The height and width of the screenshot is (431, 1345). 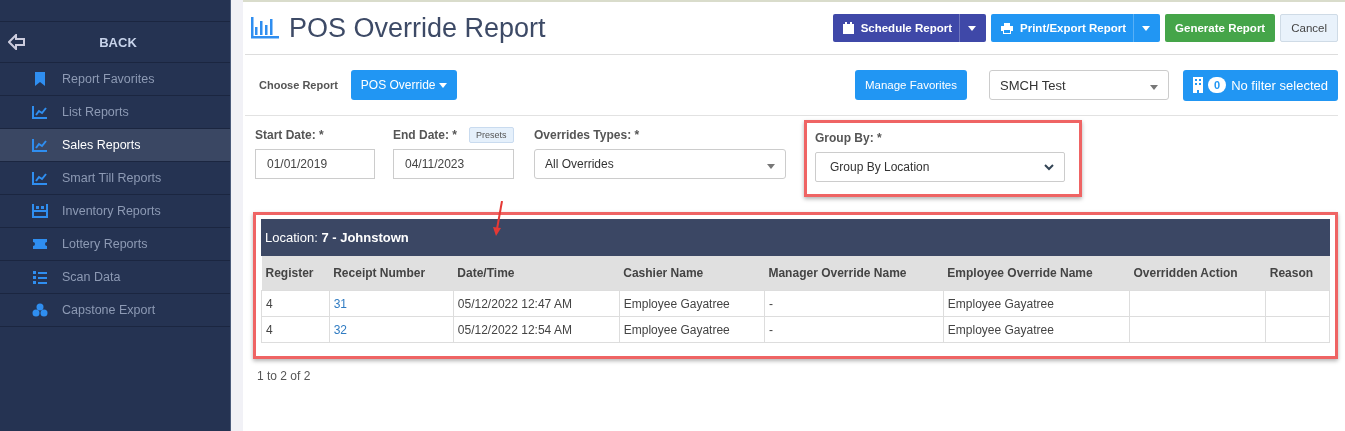 What do you see at coordinates (514, 329) in the screenshot?
I see `table-cell: 05/12/2022 12:54 AM` at bounding box center [514, 329].